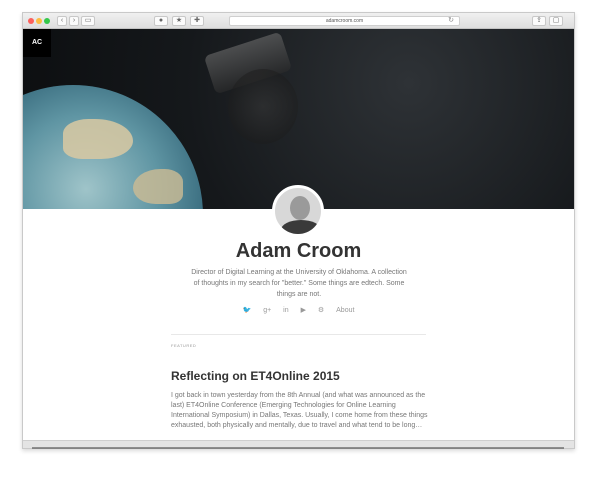 The width and height of the screenshot is (597, 480). Describe the element at coordinates (298, 448) in the screenshot. I see `window-shadow` at that location.